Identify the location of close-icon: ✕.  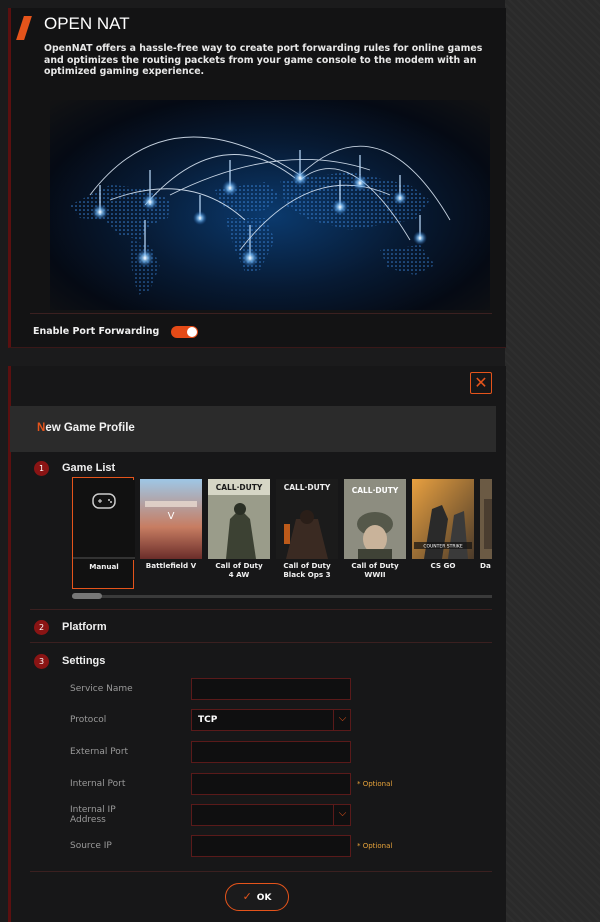
(481, 382).